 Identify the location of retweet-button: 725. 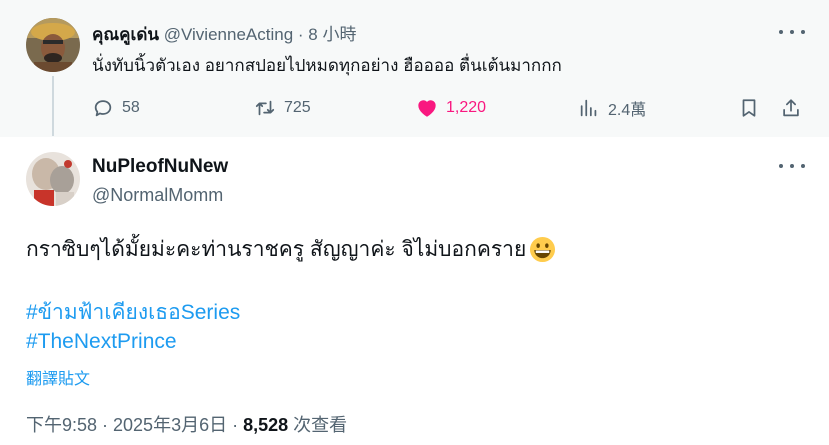
(282, 108).